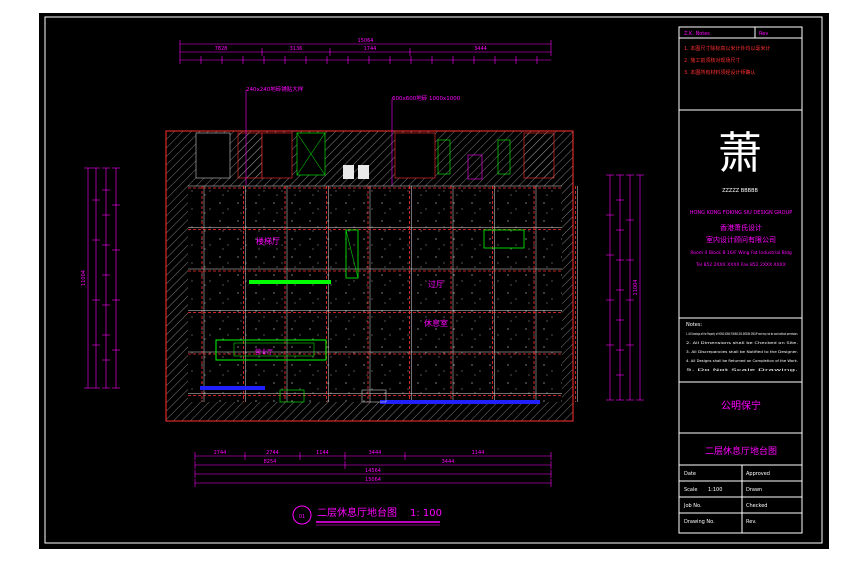  Describe the element at coordinates (715, 490) in the screenshot. I see `field-value: 1:100` at that location.